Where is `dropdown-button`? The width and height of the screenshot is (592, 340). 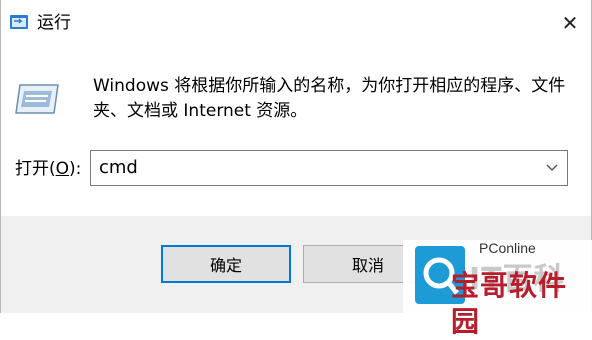 dropdown-button is located at coordinates (552, 168).